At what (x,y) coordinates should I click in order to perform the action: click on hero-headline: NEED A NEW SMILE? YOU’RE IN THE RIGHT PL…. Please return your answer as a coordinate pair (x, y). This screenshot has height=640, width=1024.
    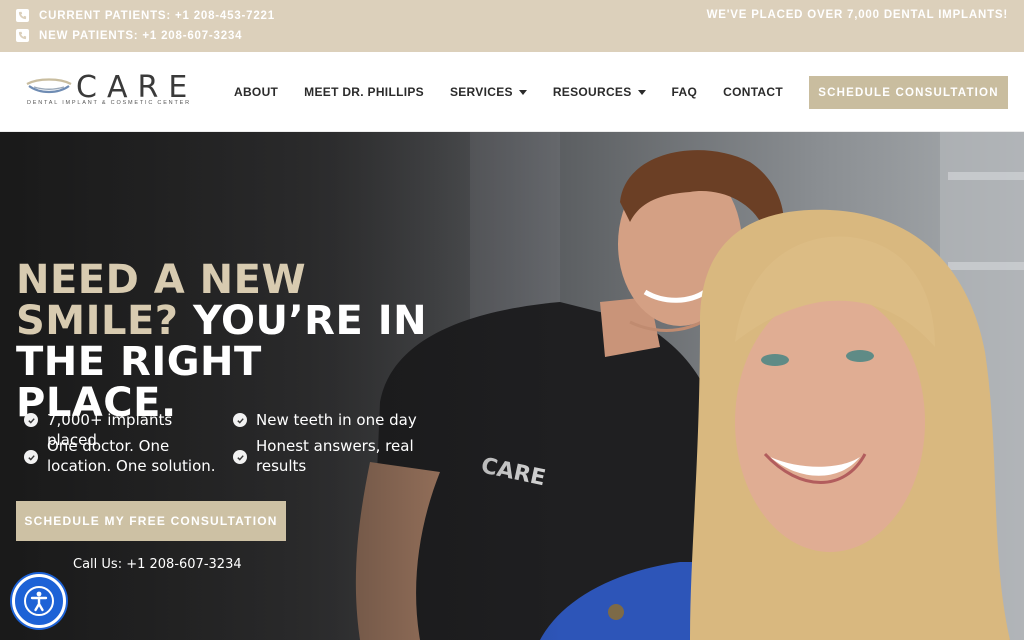
    Looking at the image, I should click on (226, 342).